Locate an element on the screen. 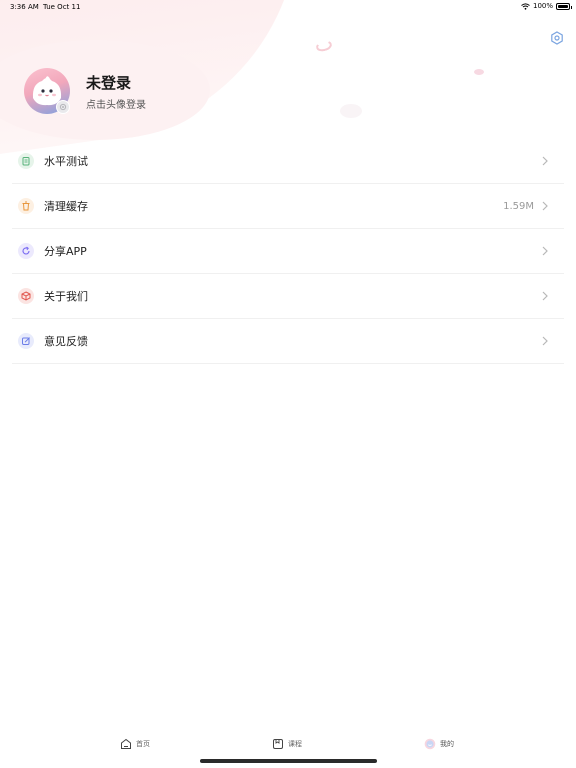 Image resolution: width=576 pixels, height=768 pixels. battery-level is located at coordinates (563, 6).